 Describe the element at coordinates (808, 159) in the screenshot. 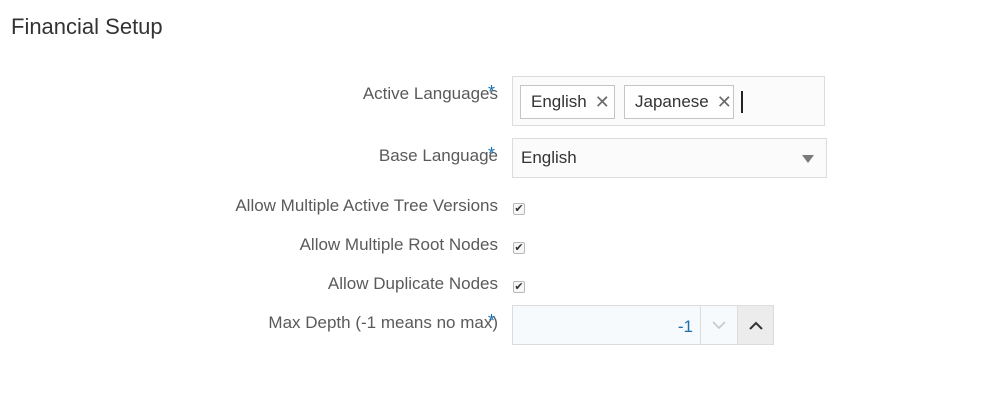

I see `caret-down-icon` at that location.